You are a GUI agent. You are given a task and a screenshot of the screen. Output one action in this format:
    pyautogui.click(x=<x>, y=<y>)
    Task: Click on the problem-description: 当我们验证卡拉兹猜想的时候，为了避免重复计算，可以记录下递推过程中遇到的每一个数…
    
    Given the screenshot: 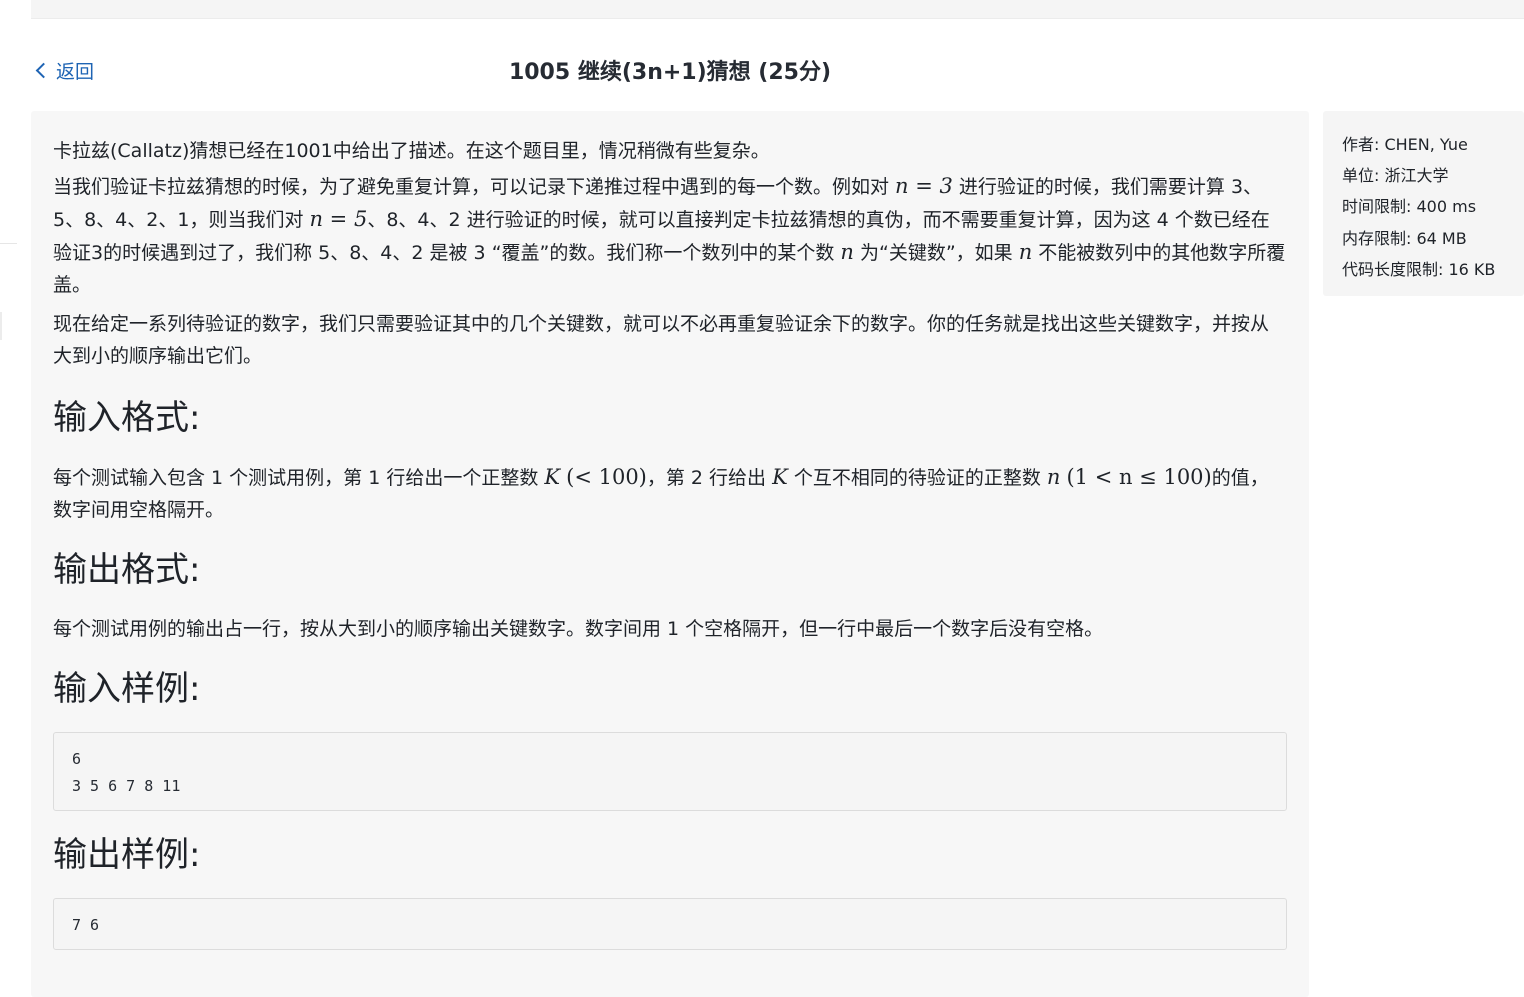 What is the action you would take?
    pyautogui.click(x=670, y=235)
    